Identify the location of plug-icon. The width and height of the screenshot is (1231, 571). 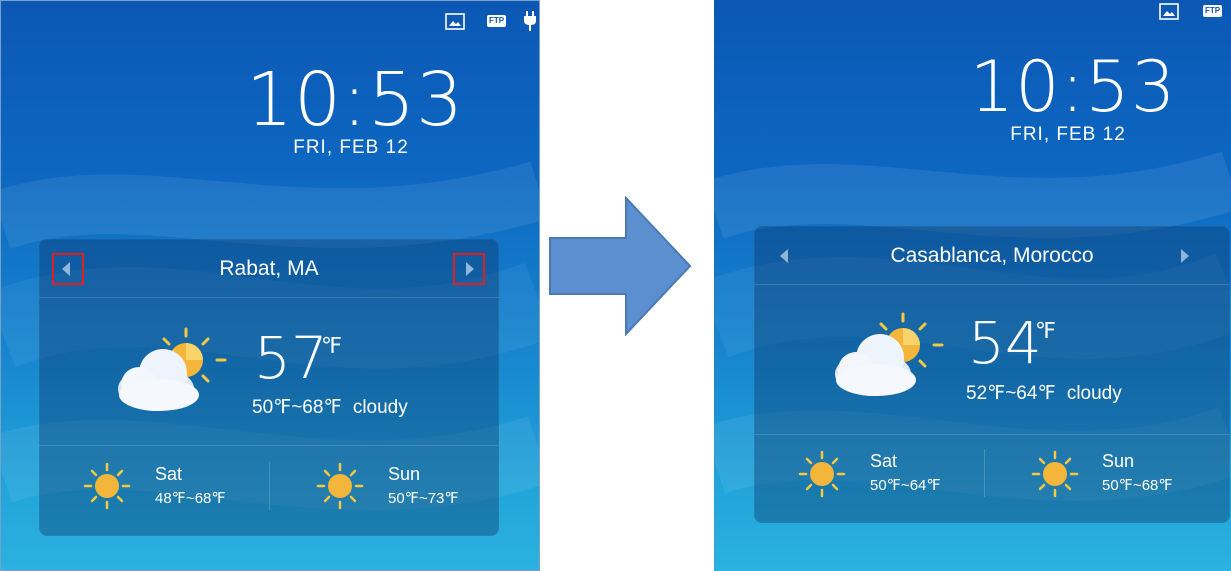
(530, 21).